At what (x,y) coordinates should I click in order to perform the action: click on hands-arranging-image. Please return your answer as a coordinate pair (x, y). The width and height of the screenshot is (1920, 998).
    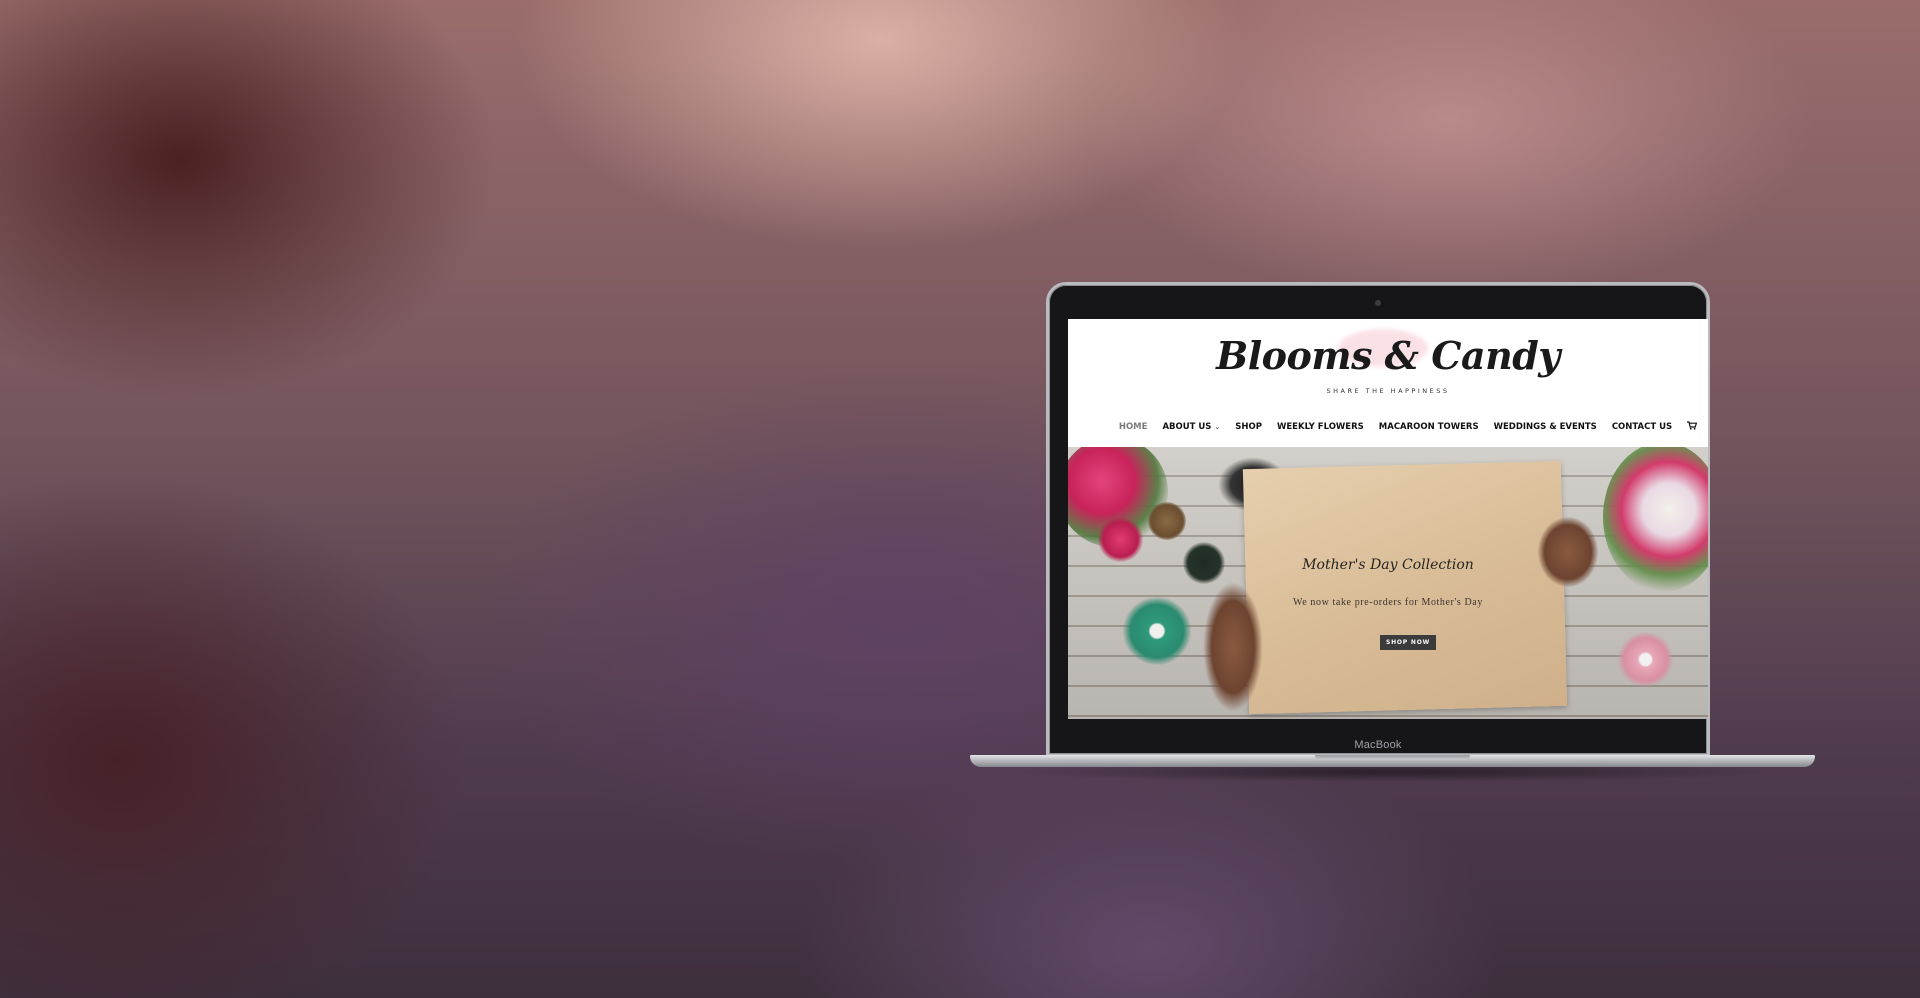
    Looking at the image, I should click on (1568, 552).